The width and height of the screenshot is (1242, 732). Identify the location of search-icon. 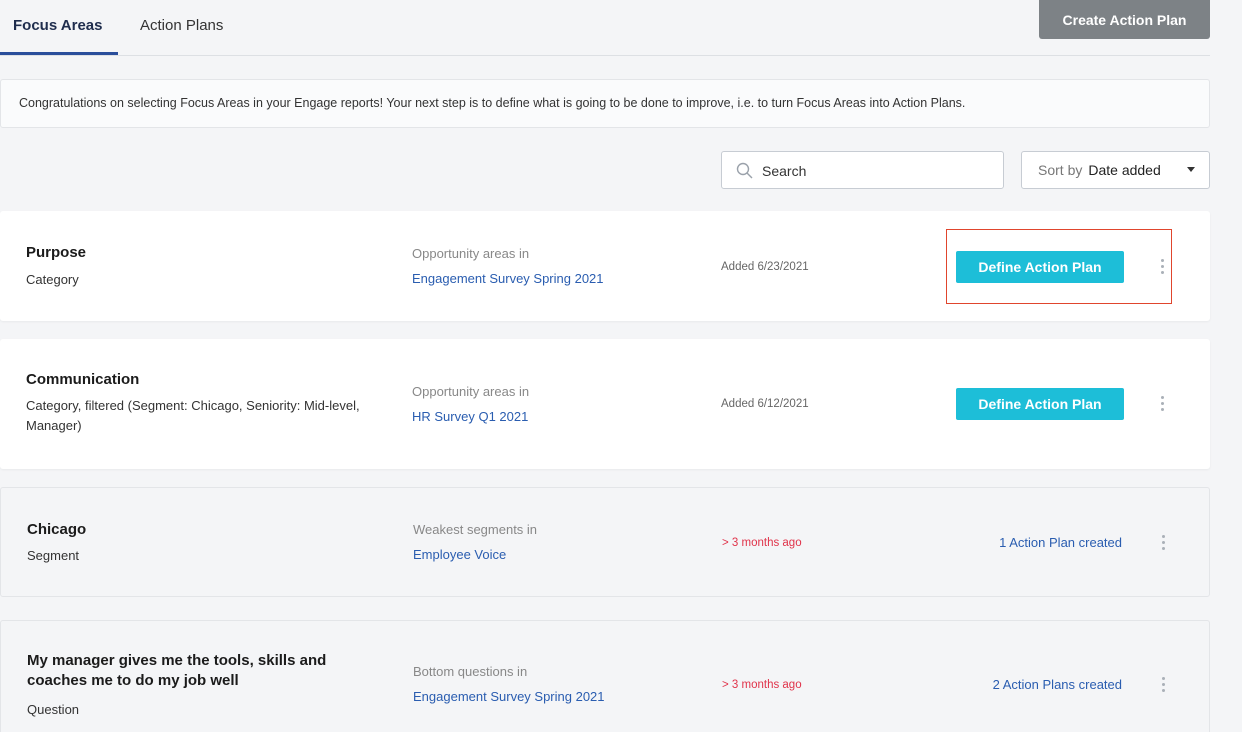
(745, 173).